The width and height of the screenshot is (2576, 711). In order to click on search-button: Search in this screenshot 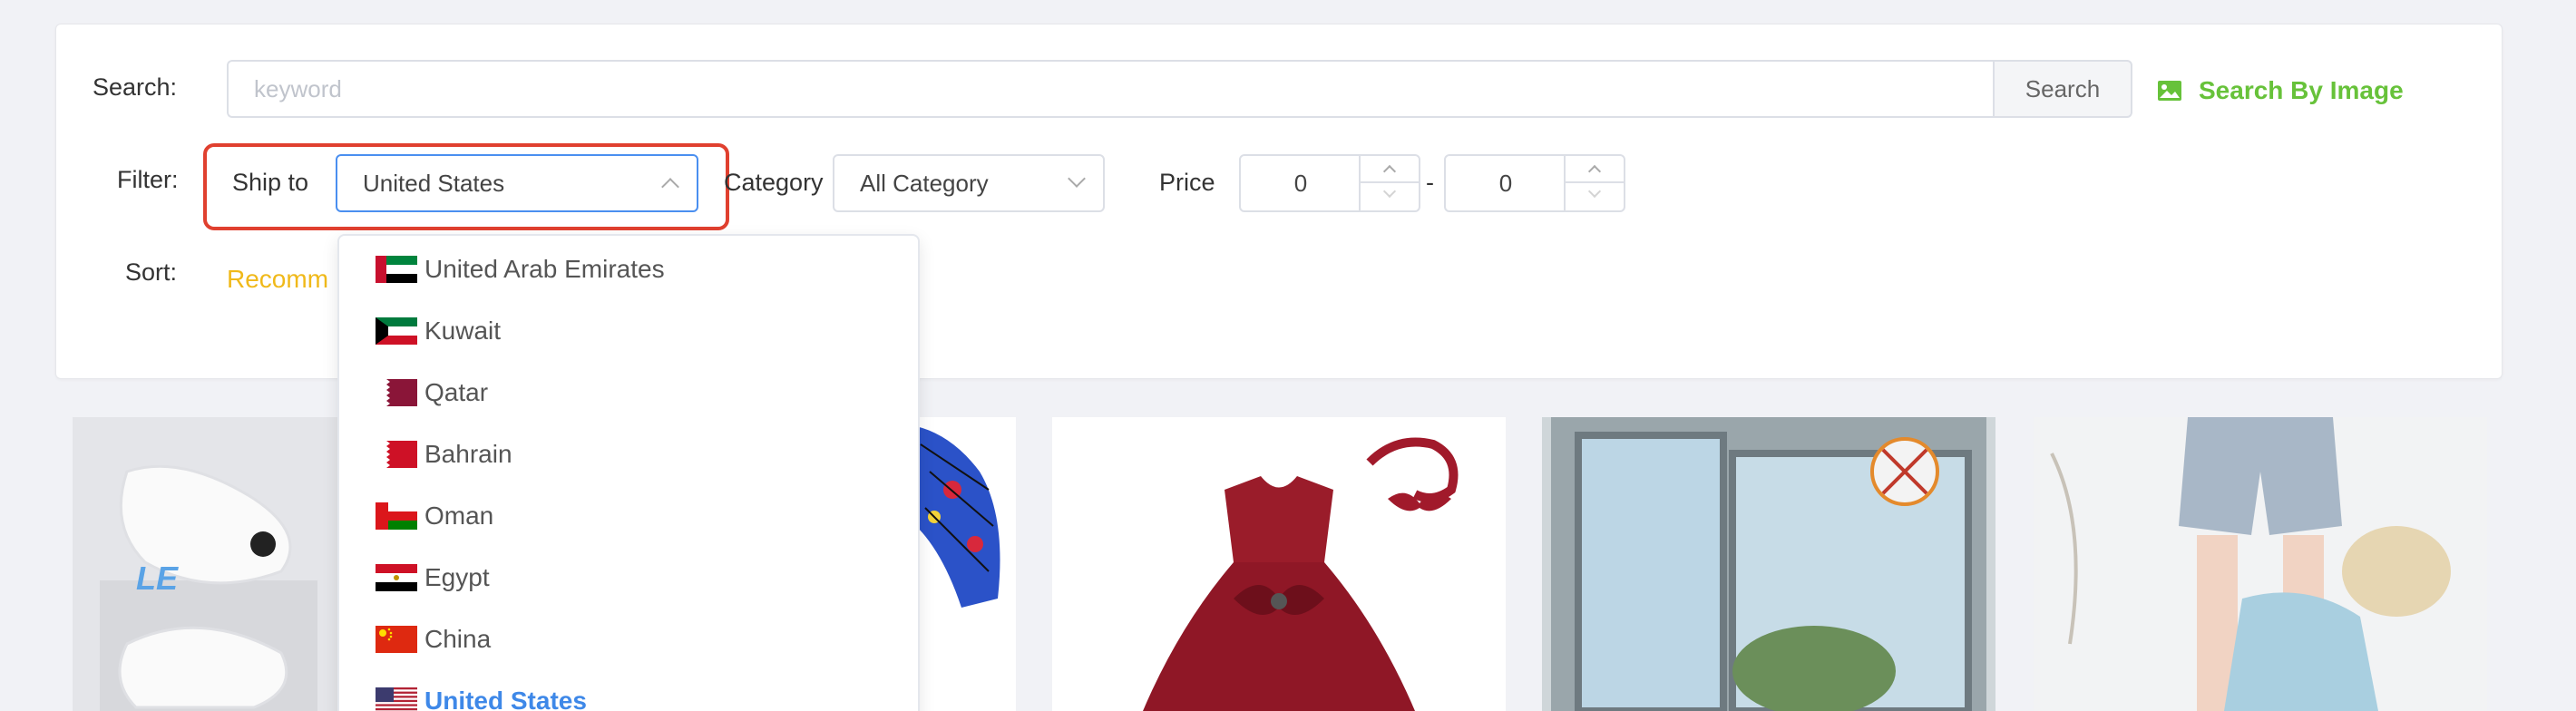, I will do `click(2062, 89)`.